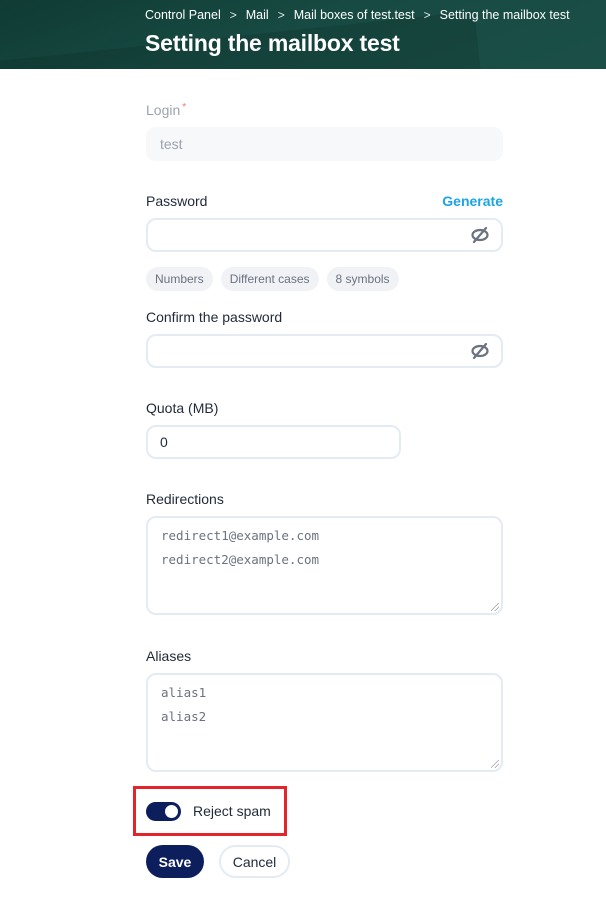 This screenshot has width=606, height=918. What do you see at coordinates (232, 811) in the screenshot?
I see `reject-spam-label: Reject spam` at bounding box center [232, 811].